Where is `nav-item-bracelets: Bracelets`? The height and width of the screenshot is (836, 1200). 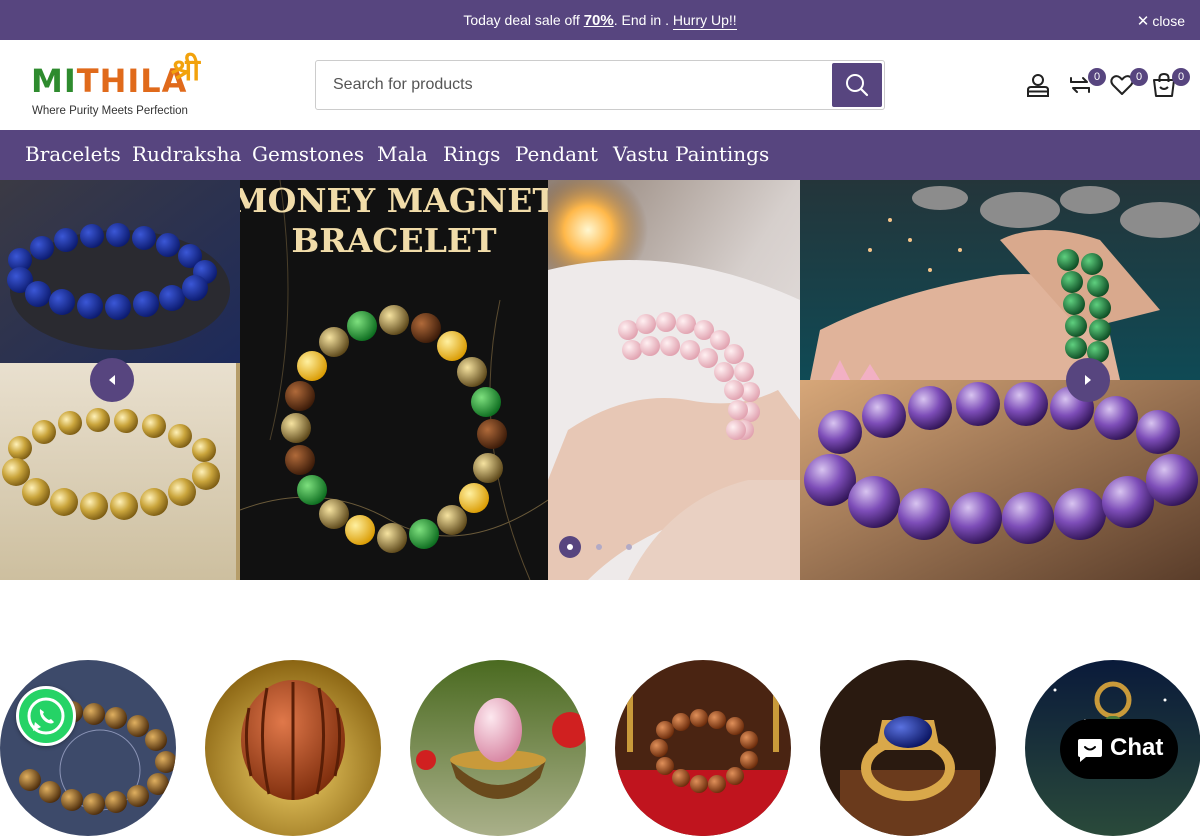
nav-item-bracelets: Bracelets is located at coordinates (73, 154).